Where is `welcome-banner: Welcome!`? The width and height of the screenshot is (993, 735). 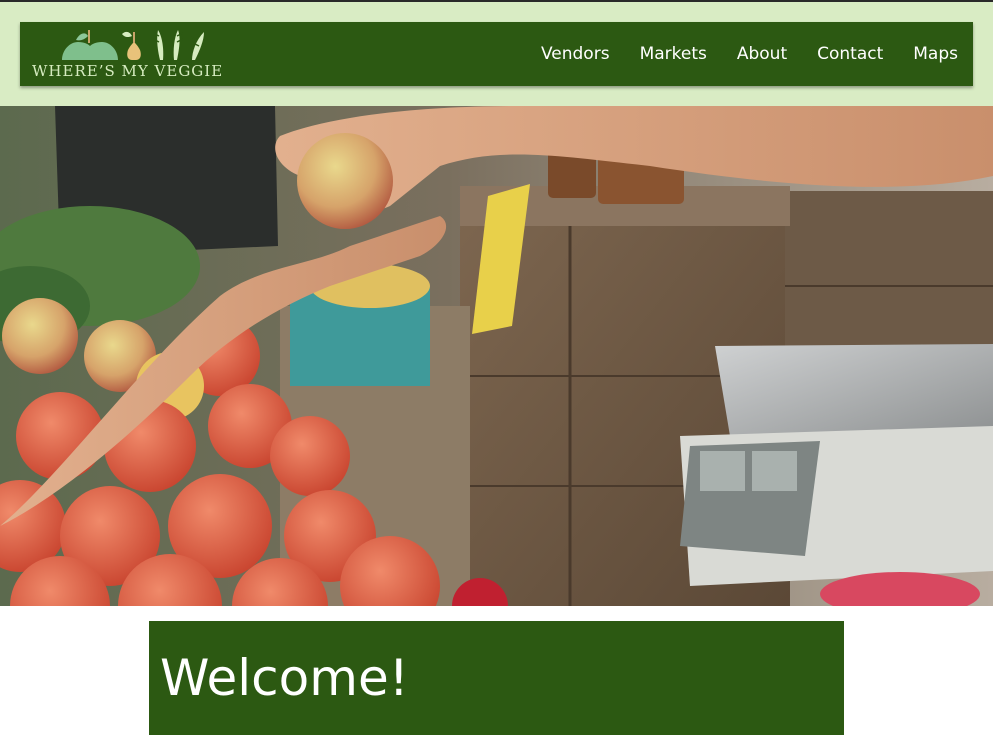 welcome-banner: Welcome! is located at coordinates (496, 678).